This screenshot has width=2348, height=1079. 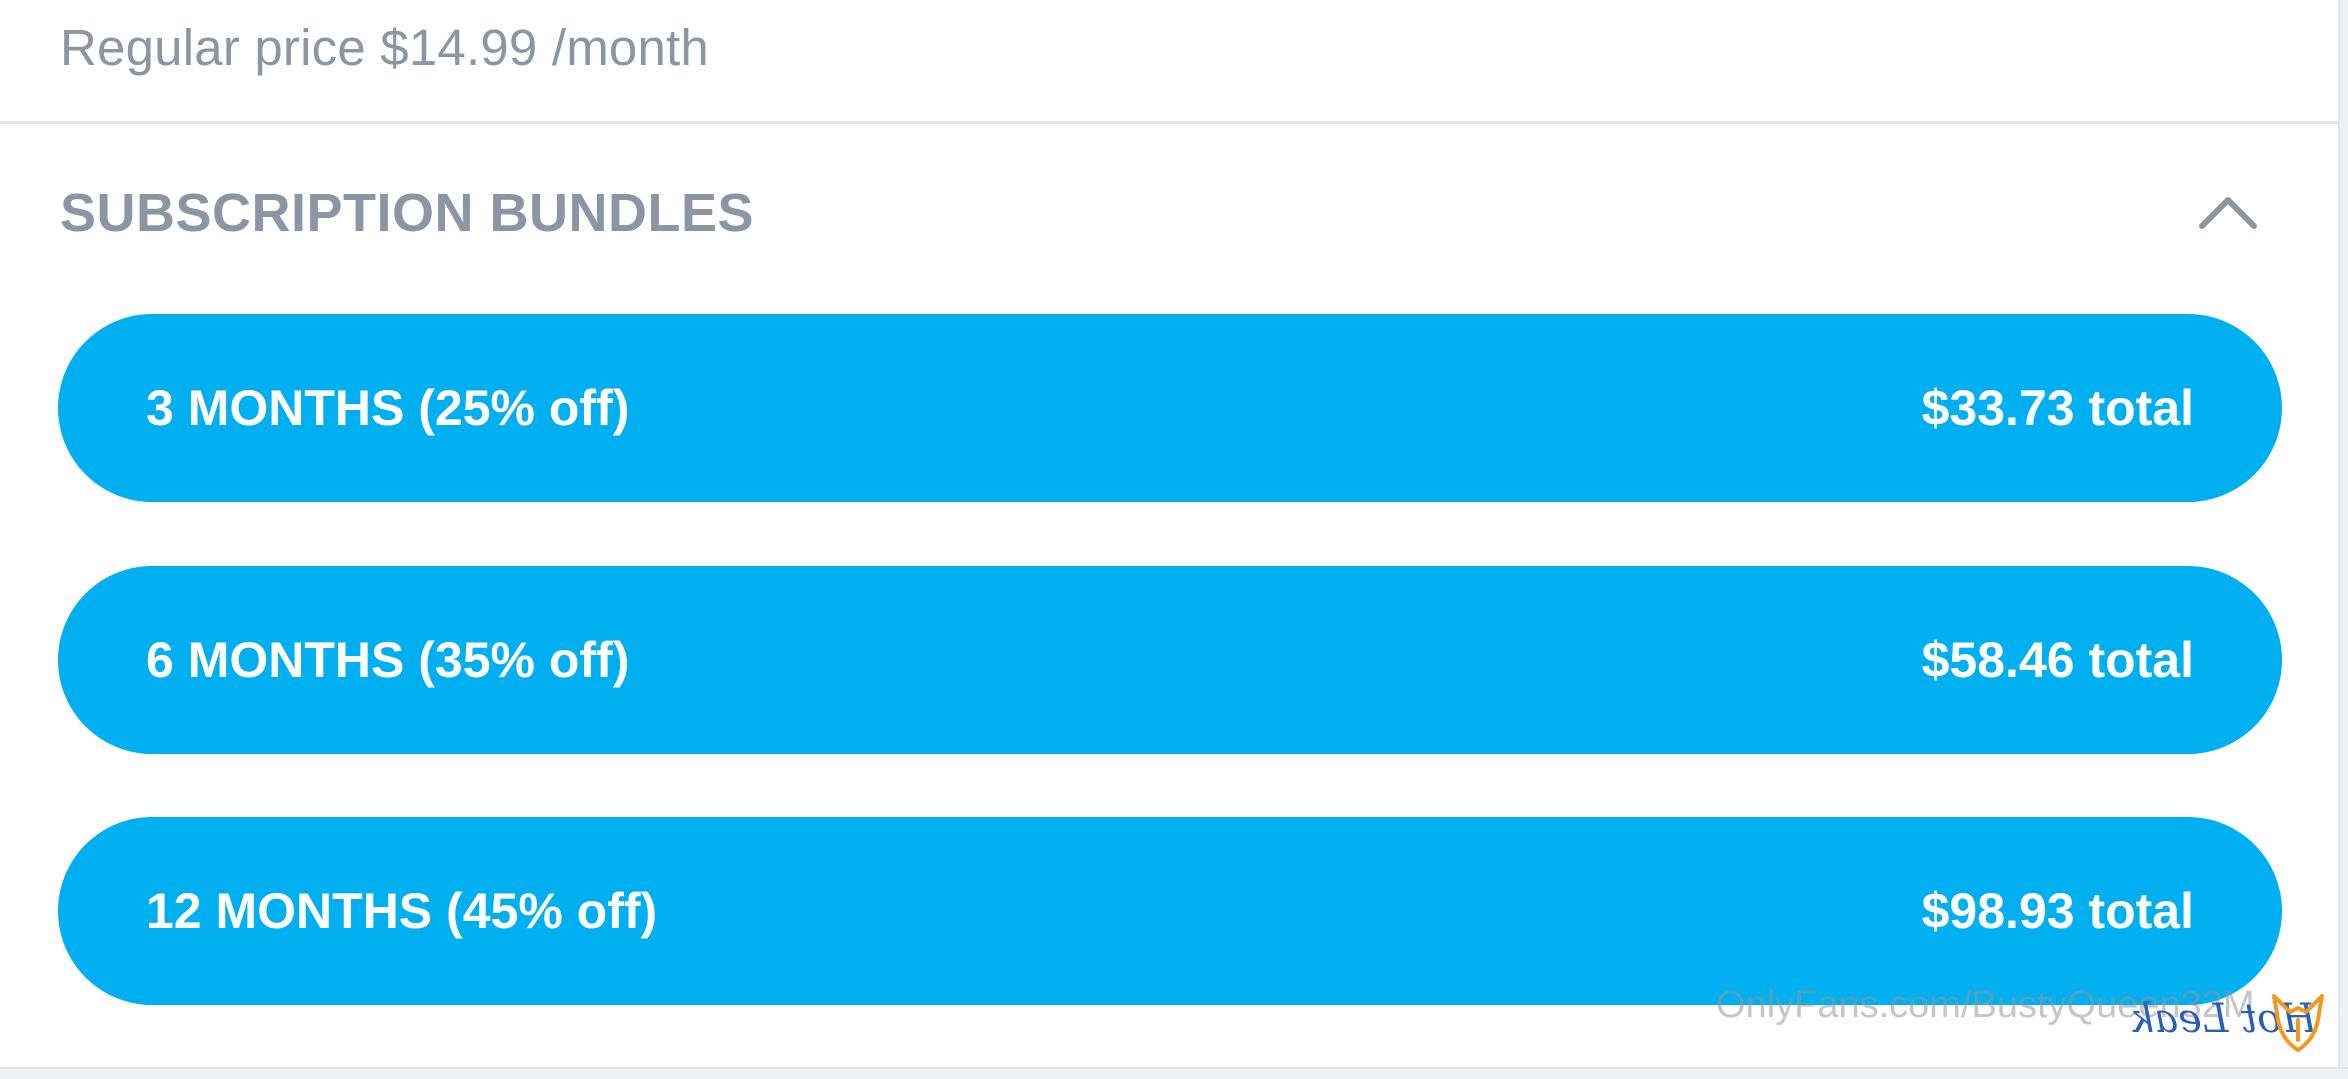 I want to click on fox-logo-icon, so click(x=2298, y=1023).